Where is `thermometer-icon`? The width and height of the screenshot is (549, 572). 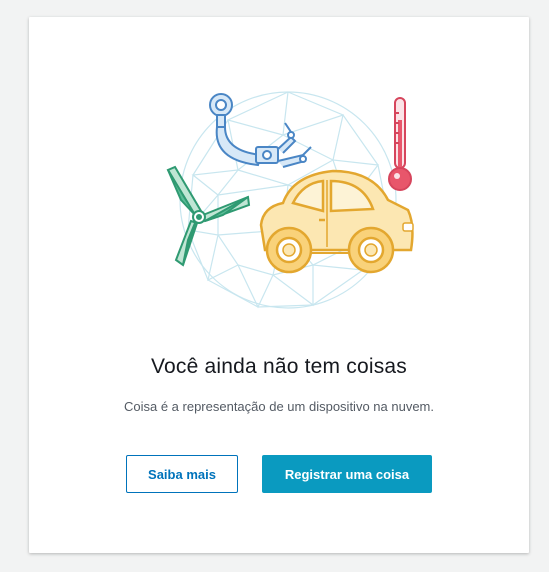 thermometer-icon is located at coordinates (400, 144).